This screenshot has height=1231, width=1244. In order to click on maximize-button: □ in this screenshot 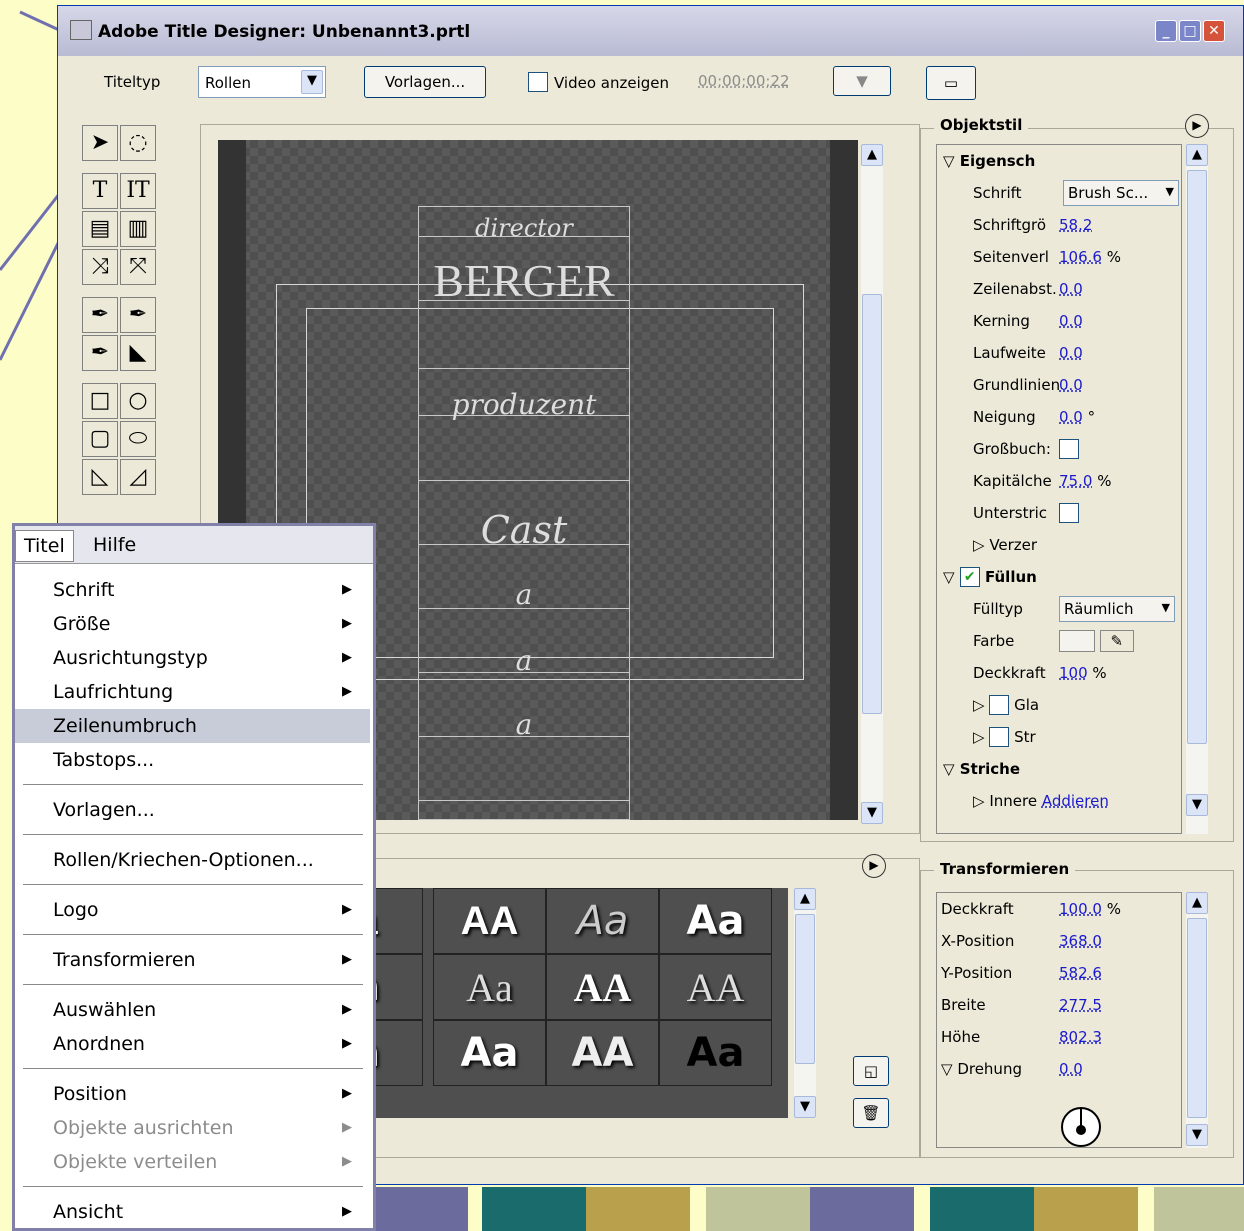, I will do `click(1190, 31)`.